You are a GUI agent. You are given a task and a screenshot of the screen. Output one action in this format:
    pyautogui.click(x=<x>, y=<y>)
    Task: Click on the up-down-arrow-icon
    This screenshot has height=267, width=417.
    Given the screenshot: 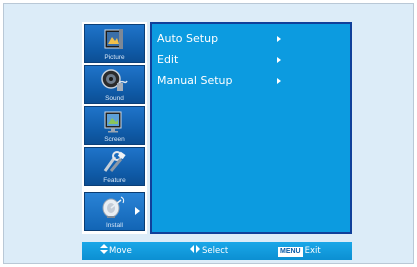 What is the action you would take?
    pyautogui.click(x=104, y=249)
    